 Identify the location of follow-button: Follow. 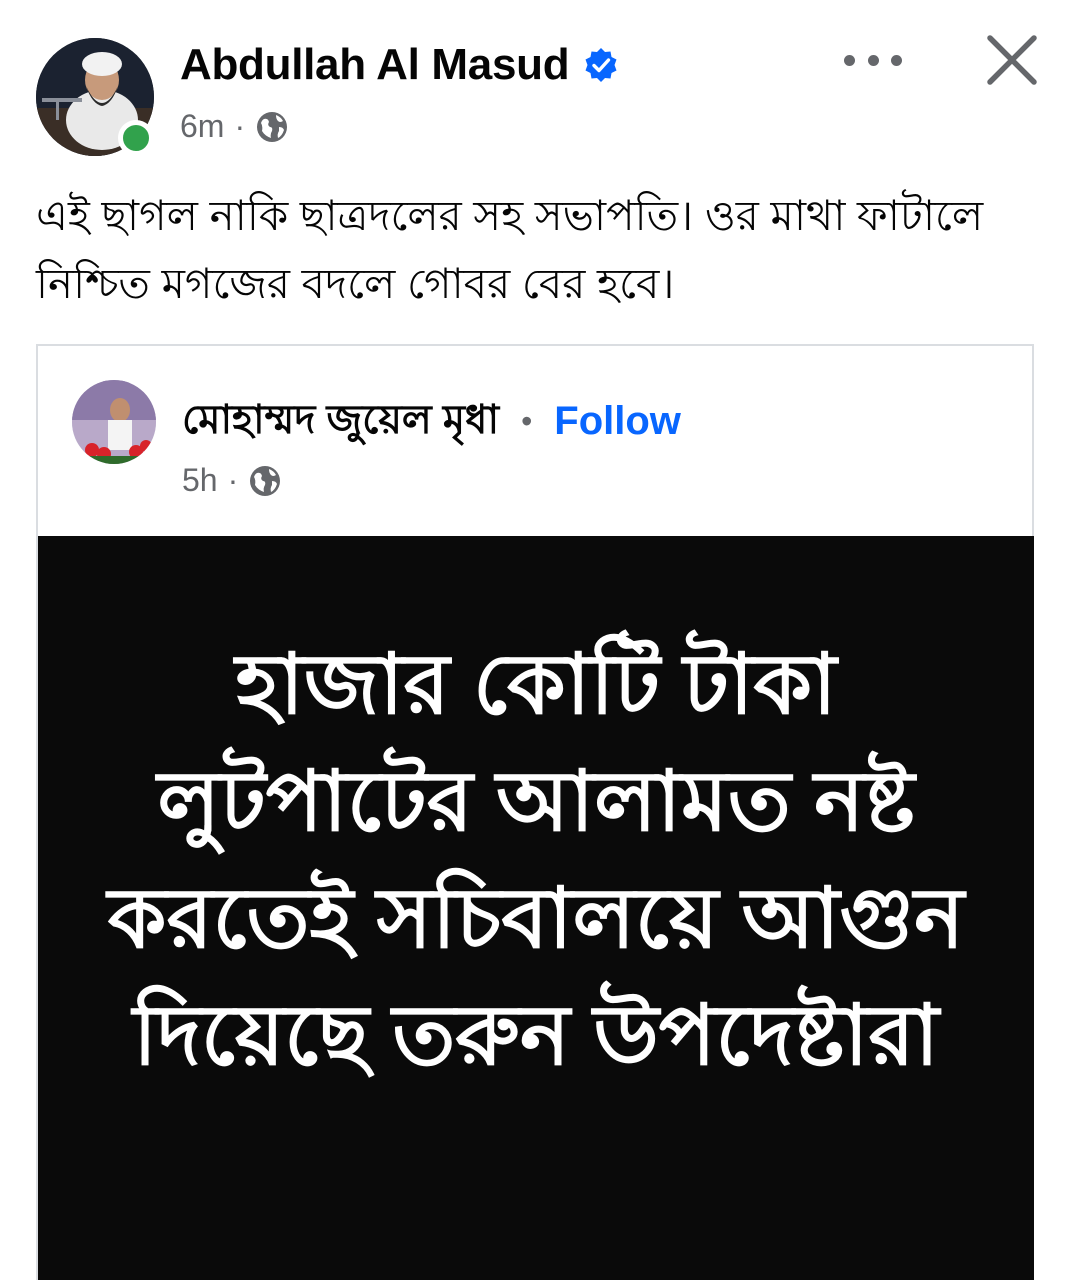
(617, 421).